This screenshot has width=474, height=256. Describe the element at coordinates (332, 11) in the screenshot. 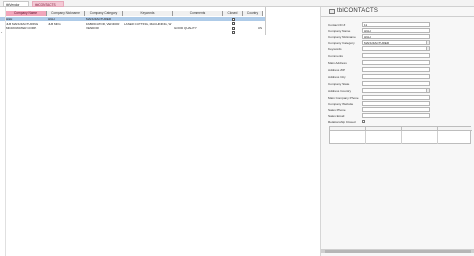

I see `form-icon` at that location.